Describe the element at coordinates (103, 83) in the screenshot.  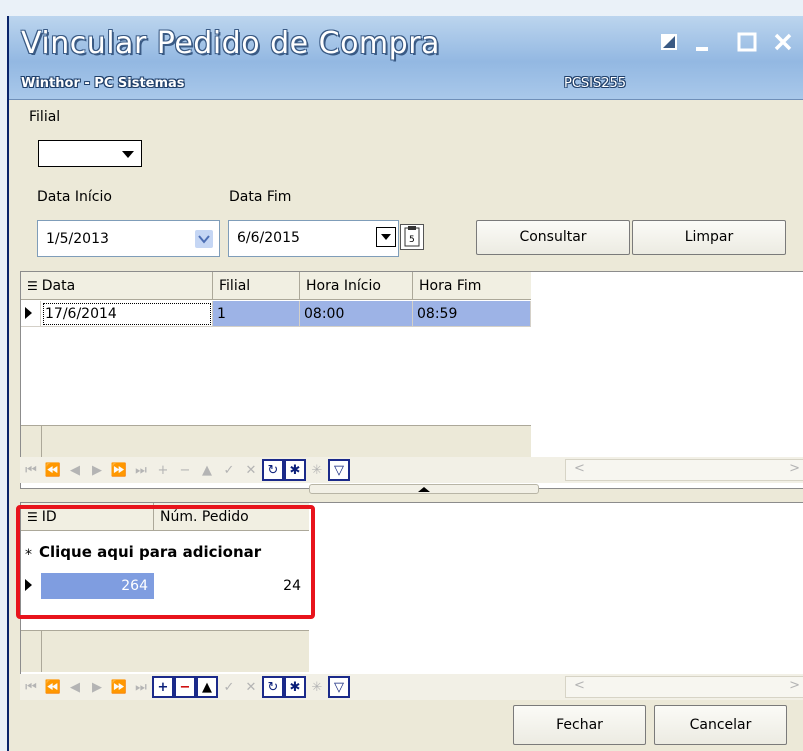
I see `window-subtitle: Winthor - PC Sistemas` at that location.